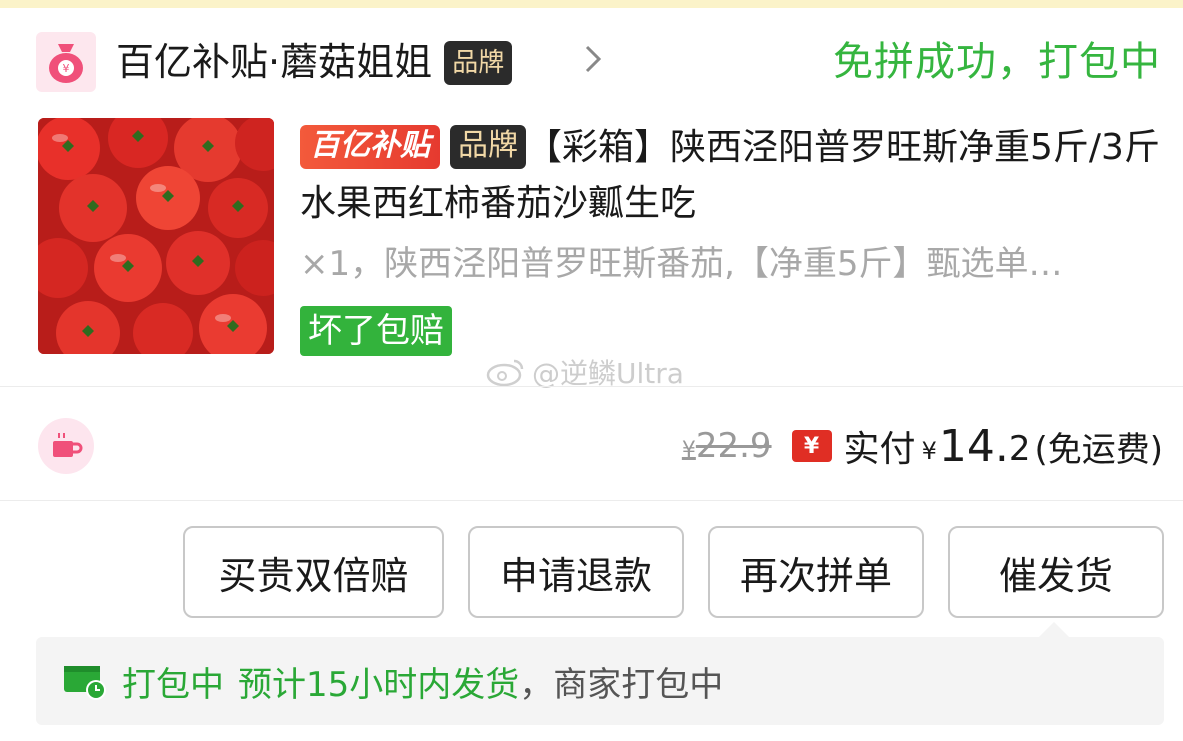 The width and height of the screenshot is (1183, 741). I want to click on paid-label: 实付, so click(879, 449).